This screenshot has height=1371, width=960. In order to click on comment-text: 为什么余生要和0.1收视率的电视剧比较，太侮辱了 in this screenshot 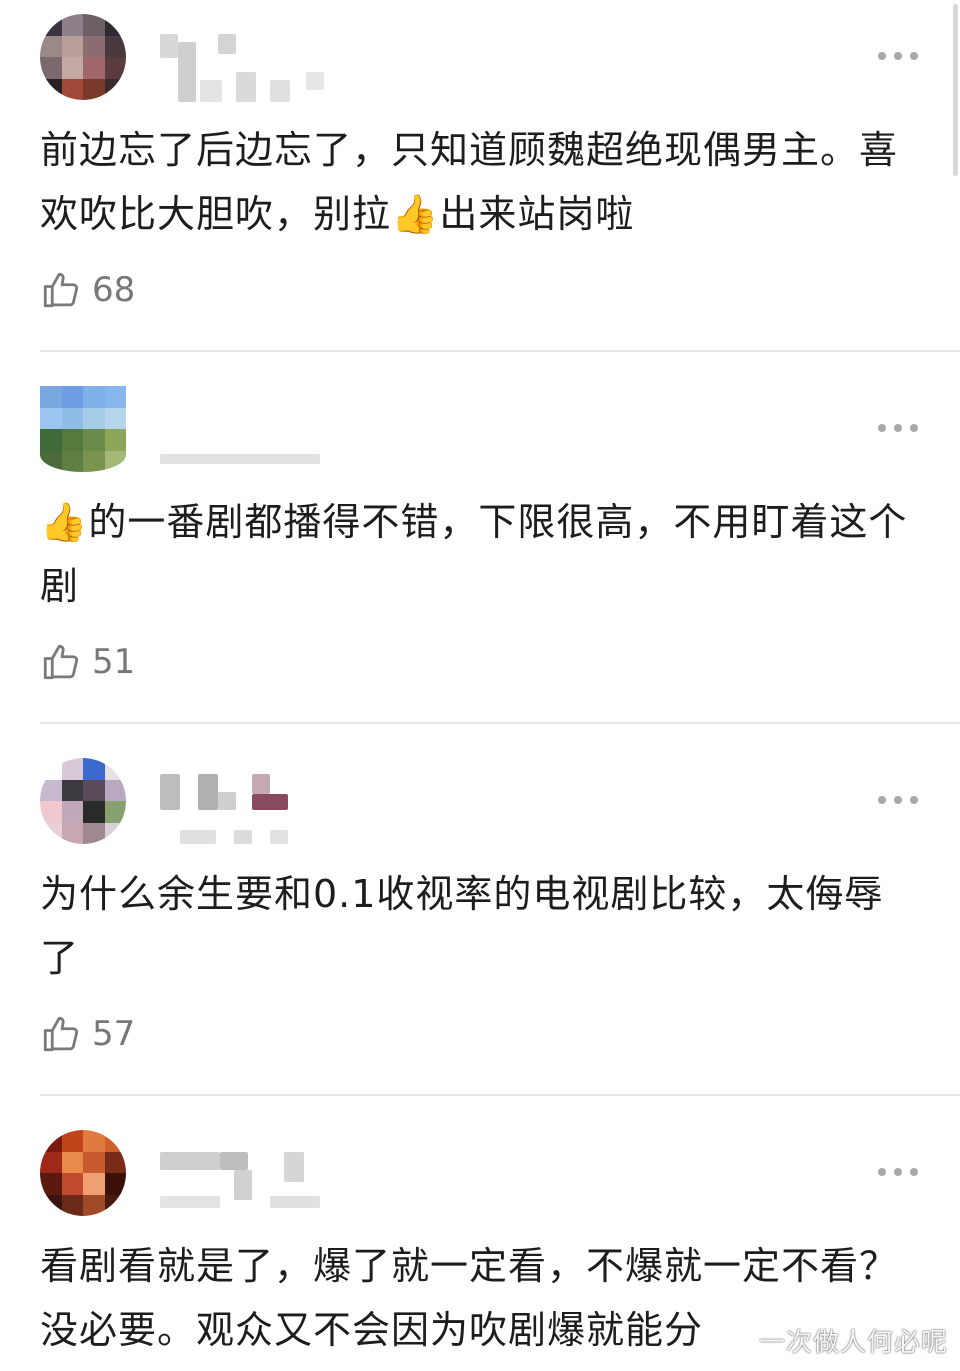, I will do `click(462, 926)`.